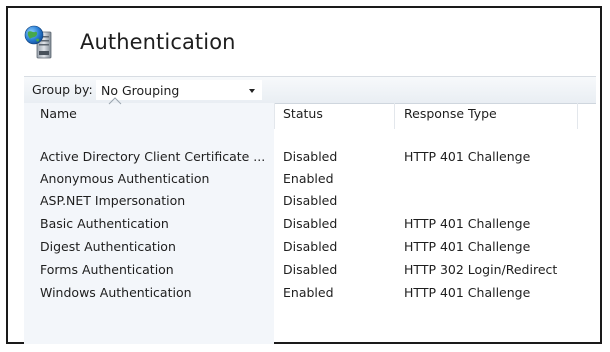  Describe the element at coordinates (158, 42) in the screenshot. I see `page-title: Authentication` at that location.